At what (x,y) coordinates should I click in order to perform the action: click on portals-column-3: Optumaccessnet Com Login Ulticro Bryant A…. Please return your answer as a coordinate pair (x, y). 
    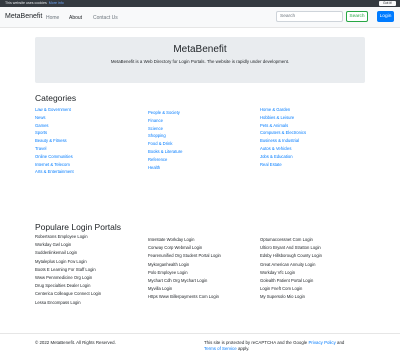
    Looking at the image, I should click on (315, 269).